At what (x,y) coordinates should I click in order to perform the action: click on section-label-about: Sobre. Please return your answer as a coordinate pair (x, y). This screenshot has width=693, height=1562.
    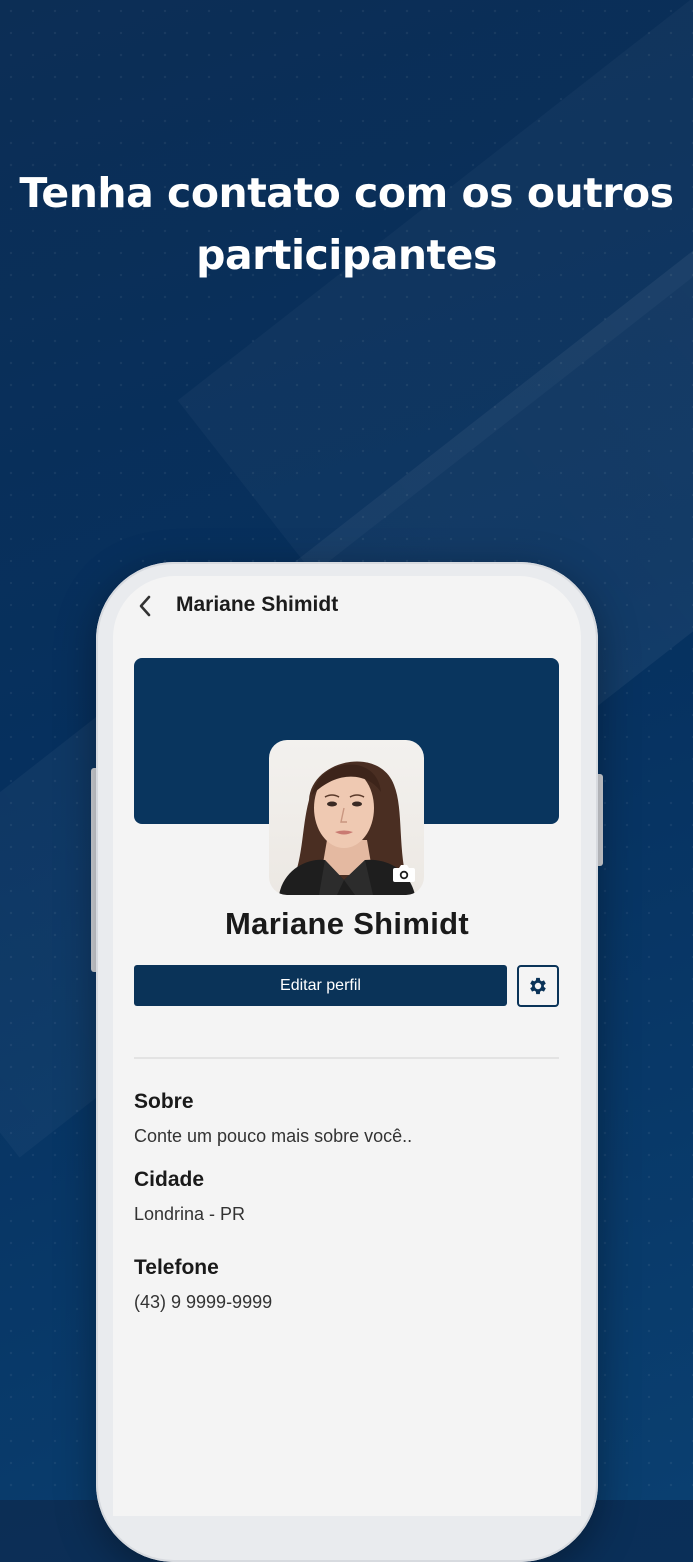
    Looking at the image, I should click on (164, 1101).